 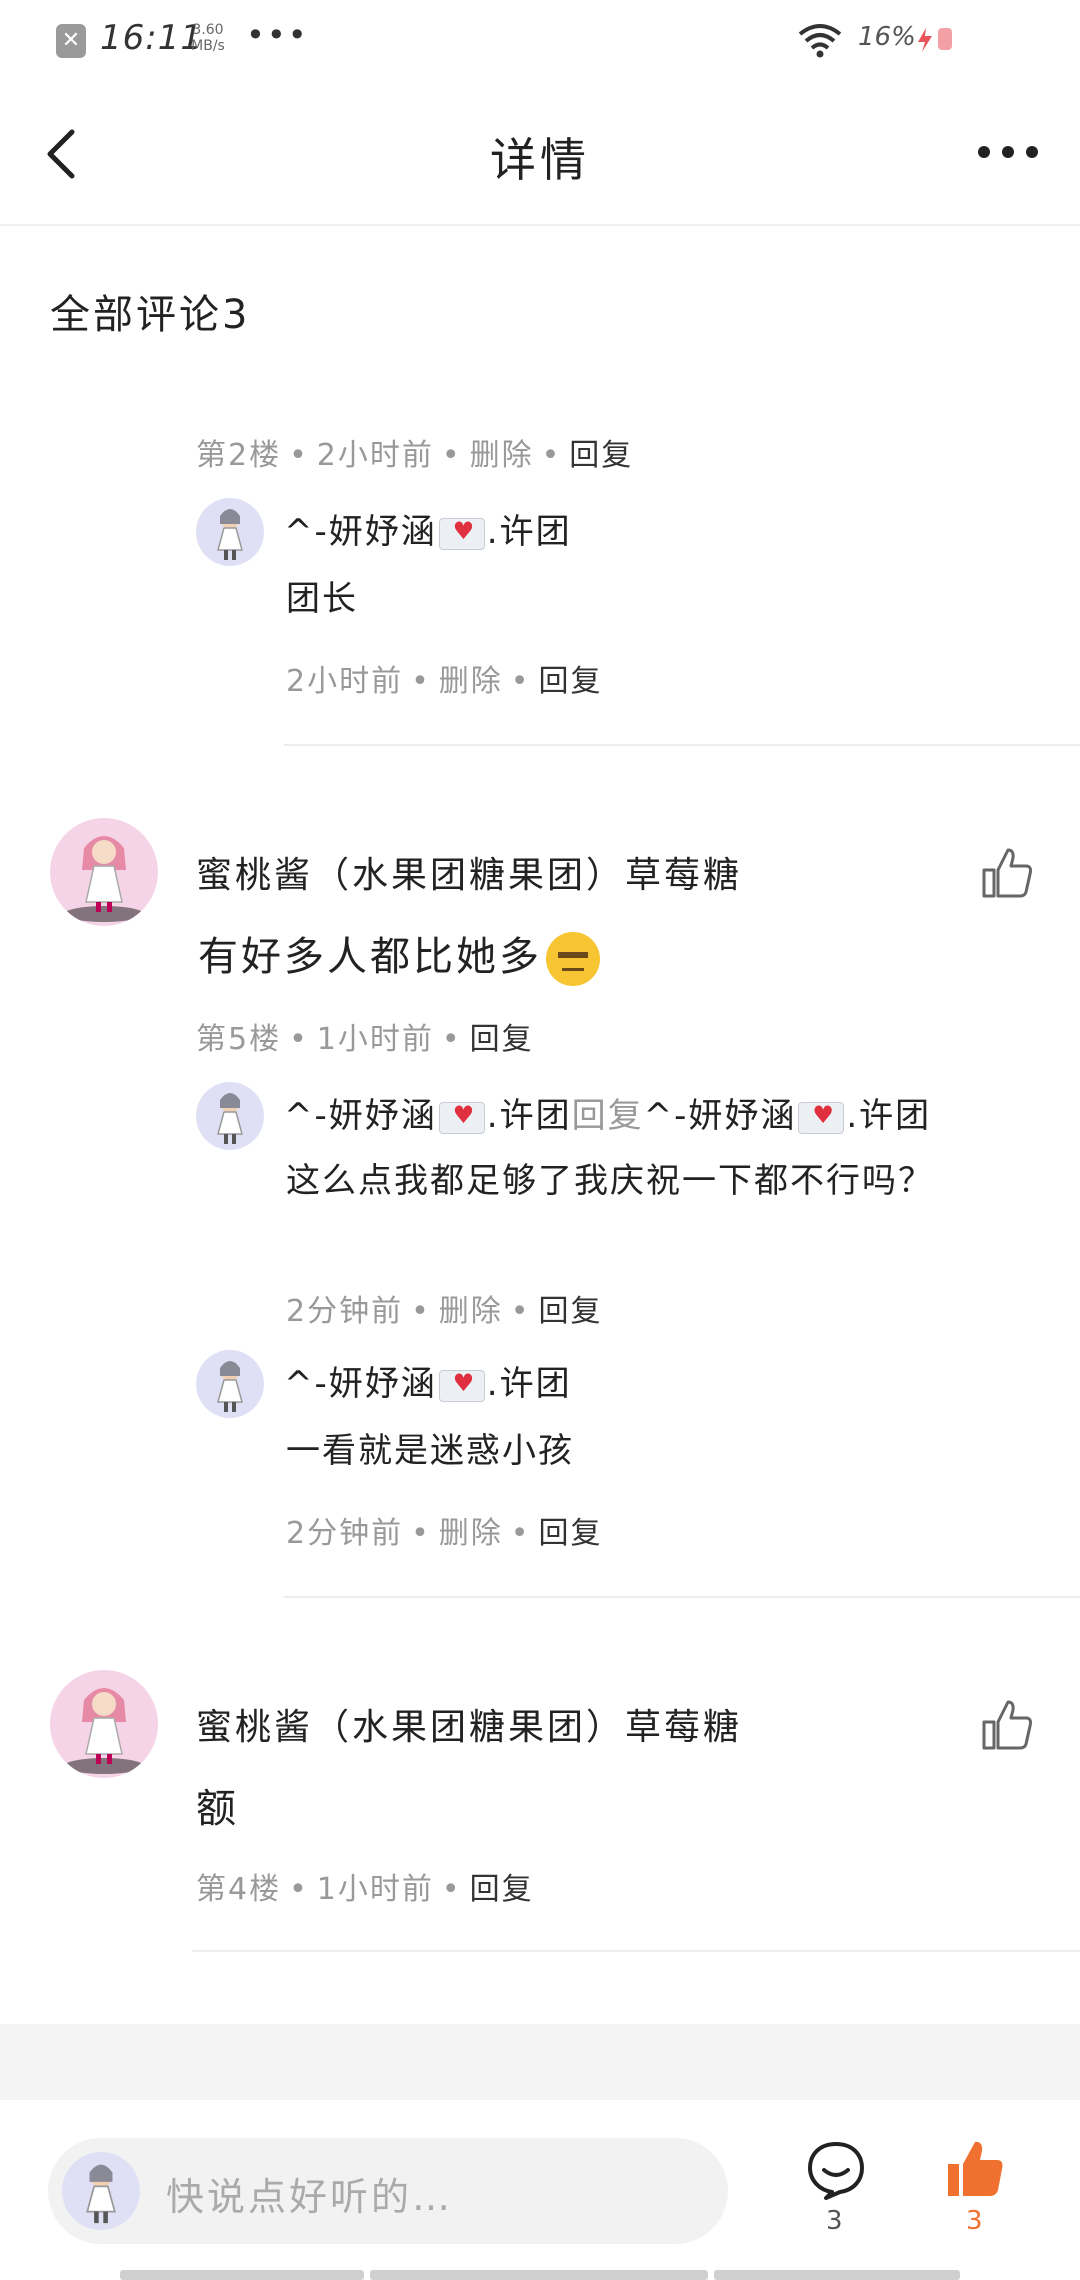 What do you see at coordinates (607, 1116) in the screenshot?
I see `reply-to-word: 回复` at bounding box center [607, 1116].